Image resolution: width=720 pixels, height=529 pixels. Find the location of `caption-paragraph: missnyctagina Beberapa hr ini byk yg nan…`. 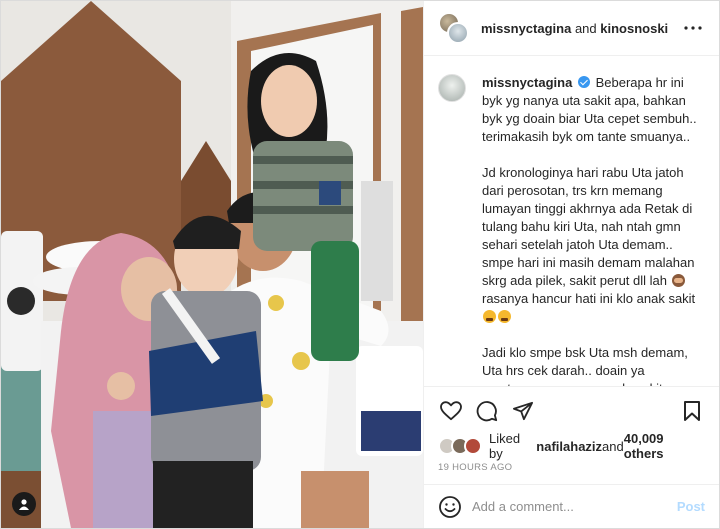

caption-paragraph: missnyctagina Beberapa hr ini byk yg nan… is located at coordinates (593, 110).